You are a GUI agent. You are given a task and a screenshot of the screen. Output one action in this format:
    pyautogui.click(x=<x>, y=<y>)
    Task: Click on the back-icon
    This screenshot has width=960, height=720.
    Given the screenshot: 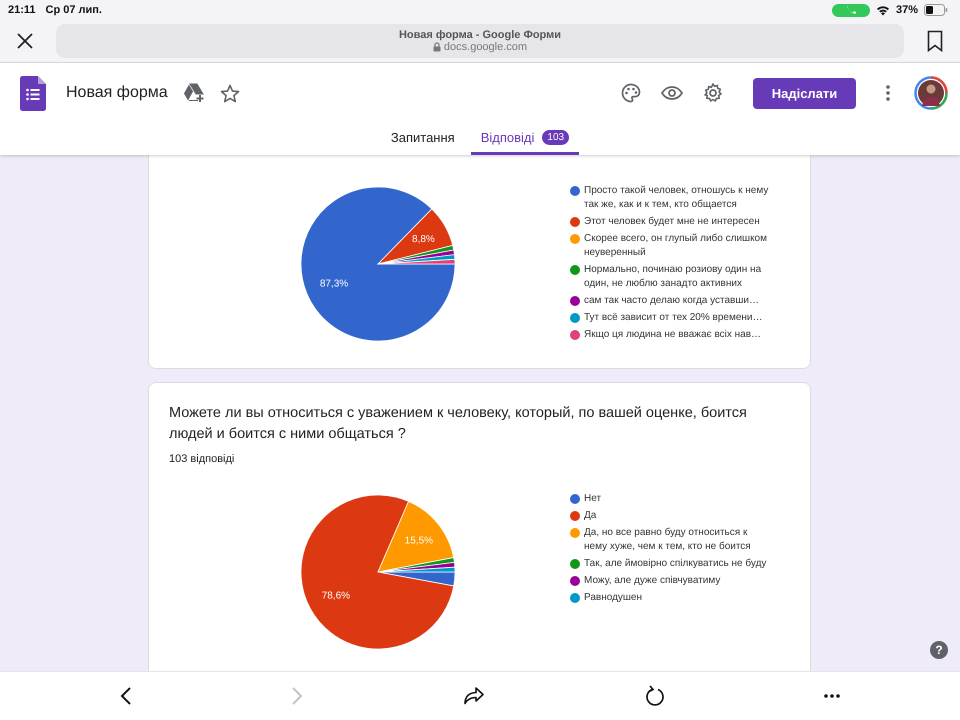 What is the action you would take?
    pyautogui.click(x=126, y=696)
    